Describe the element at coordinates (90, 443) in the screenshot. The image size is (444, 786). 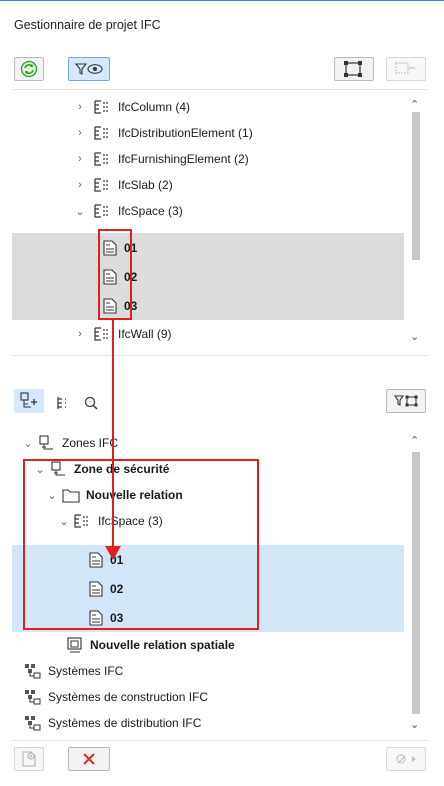
I see `tree-item-label: Zones IFC` at that location.